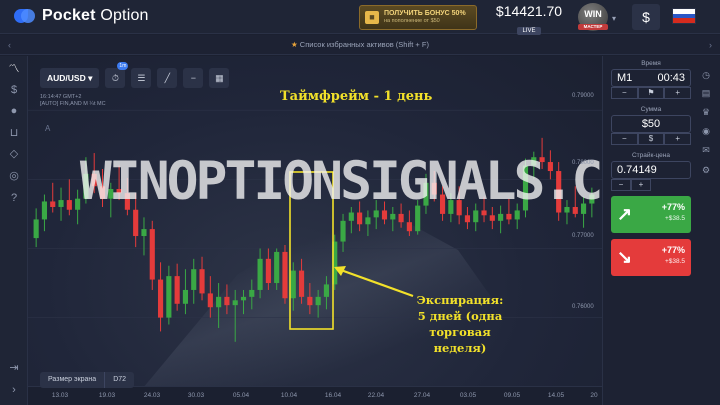 This screenshot has width=720, height=405. Describe the element at coordinates (706, 131) in the screenshot. I see `user-icon: ◉` at that location.